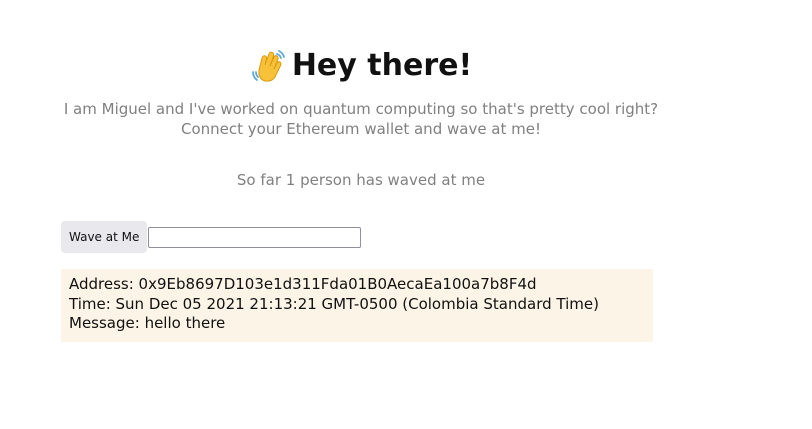 The image size is (812, 429). What do you see at coordinates (147, 323) in the screenshot?
I see `wave-message: Message: hello there` at bounding box center [147, 323].